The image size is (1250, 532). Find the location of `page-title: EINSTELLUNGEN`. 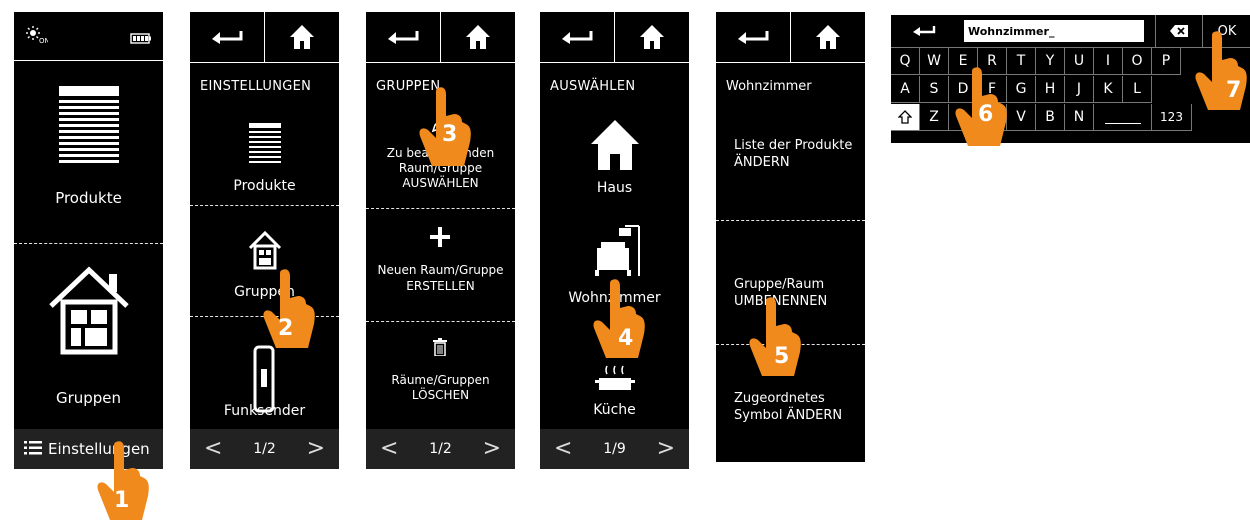

page-title: EINSTELLUNGEN is located at coordinates (264, 86).